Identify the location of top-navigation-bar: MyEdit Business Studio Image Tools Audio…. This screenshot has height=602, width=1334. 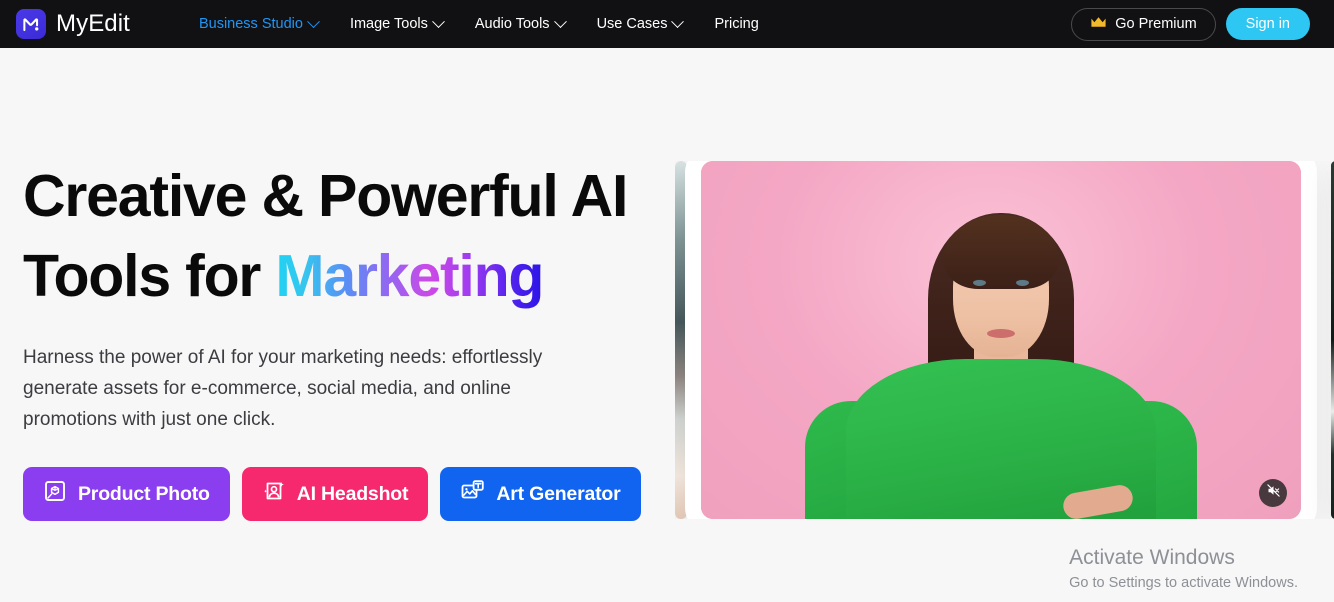
(667, 24).